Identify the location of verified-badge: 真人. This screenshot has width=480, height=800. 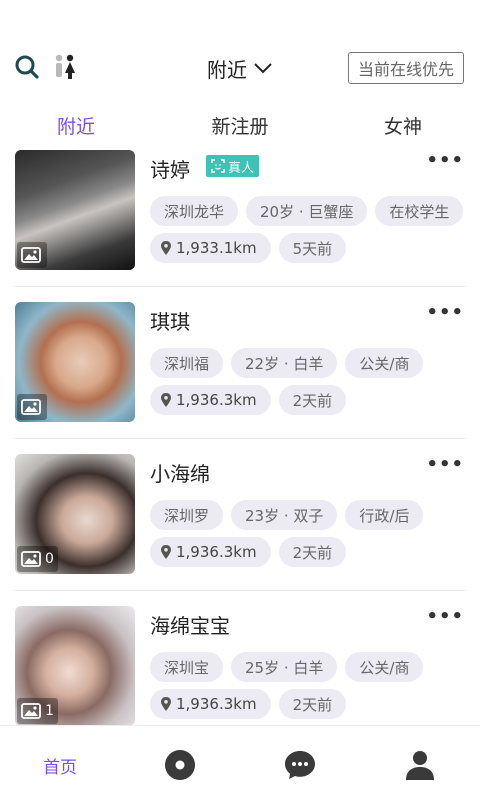
(233, 166).